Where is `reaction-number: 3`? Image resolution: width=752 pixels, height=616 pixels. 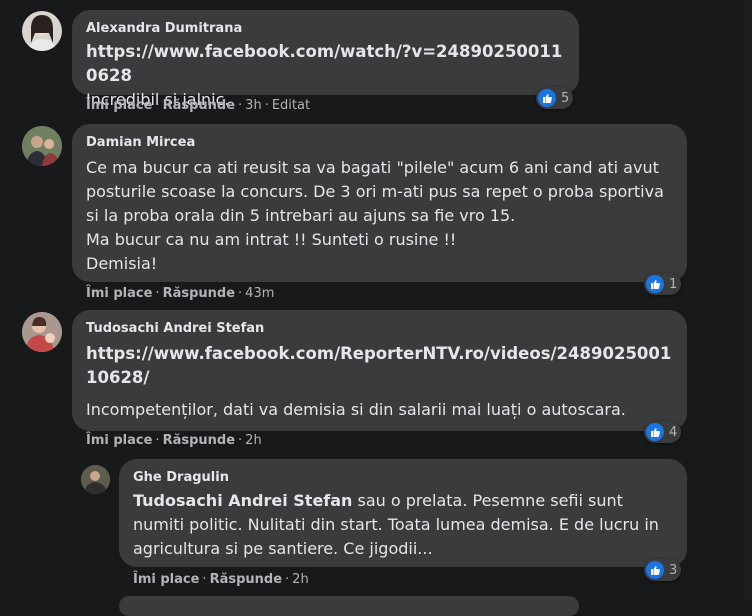
reaction-number: 3 is located at coordinates (673, 570).